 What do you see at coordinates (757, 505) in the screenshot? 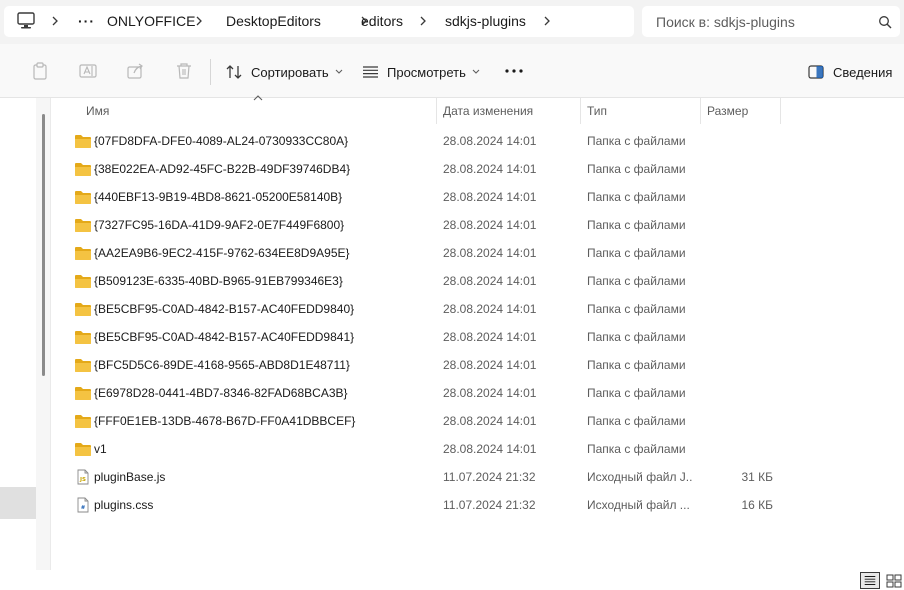
I see `file-size: 16 КБ` at bounding box center [757, 505].